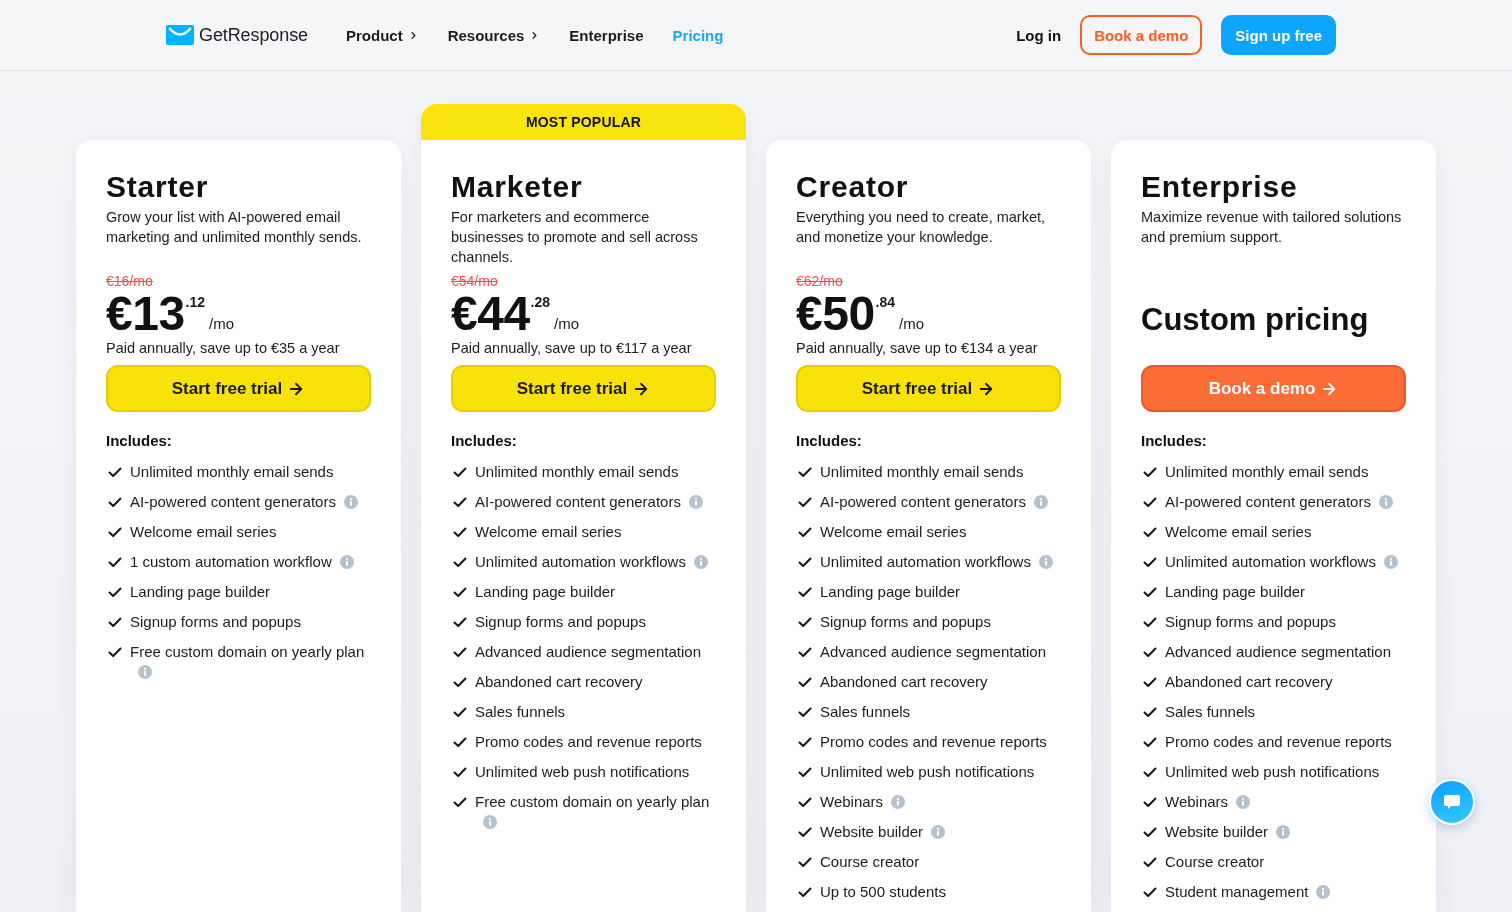  I want to click on feature-text: AI-powered content generators, so click(923, 501).